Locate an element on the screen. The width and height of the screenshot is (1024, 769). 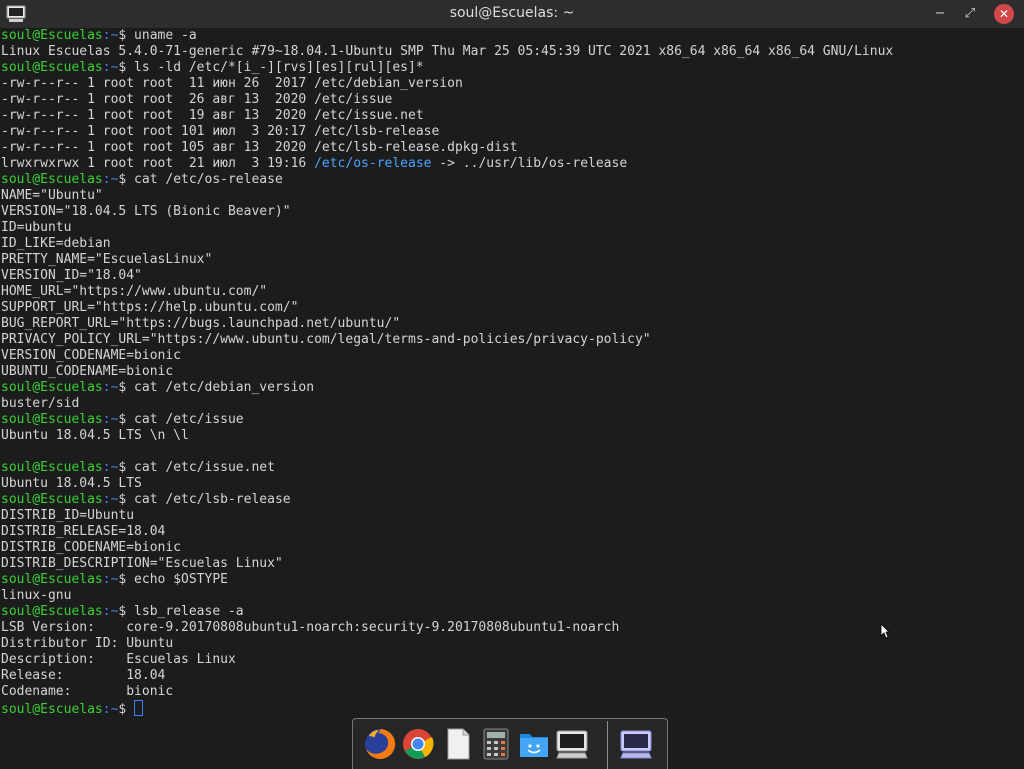
symlink-name: /etc/os-release is located at coordinates (373, 163).